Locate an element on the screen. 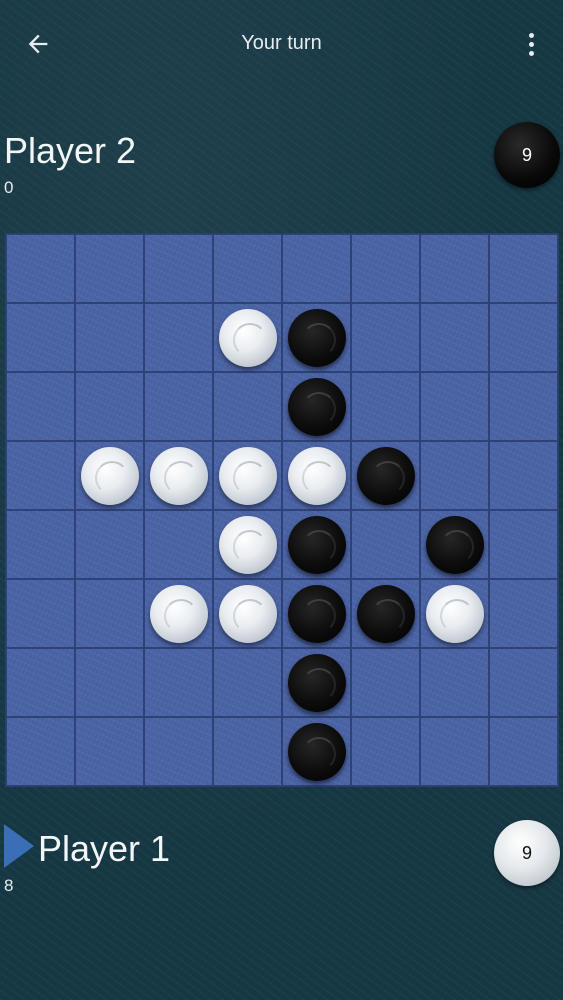  turn-indicator-icon is located at coordinates (19, 846).